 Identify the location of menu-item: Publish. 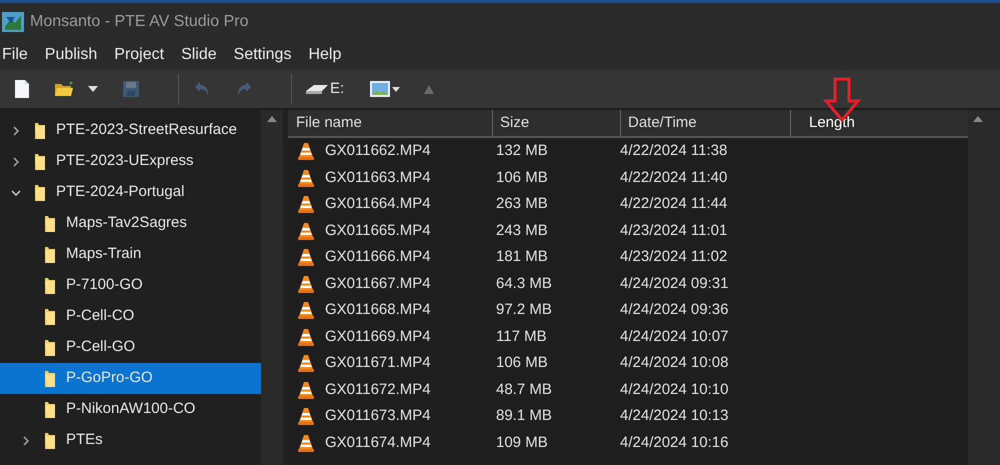
(71, 55).